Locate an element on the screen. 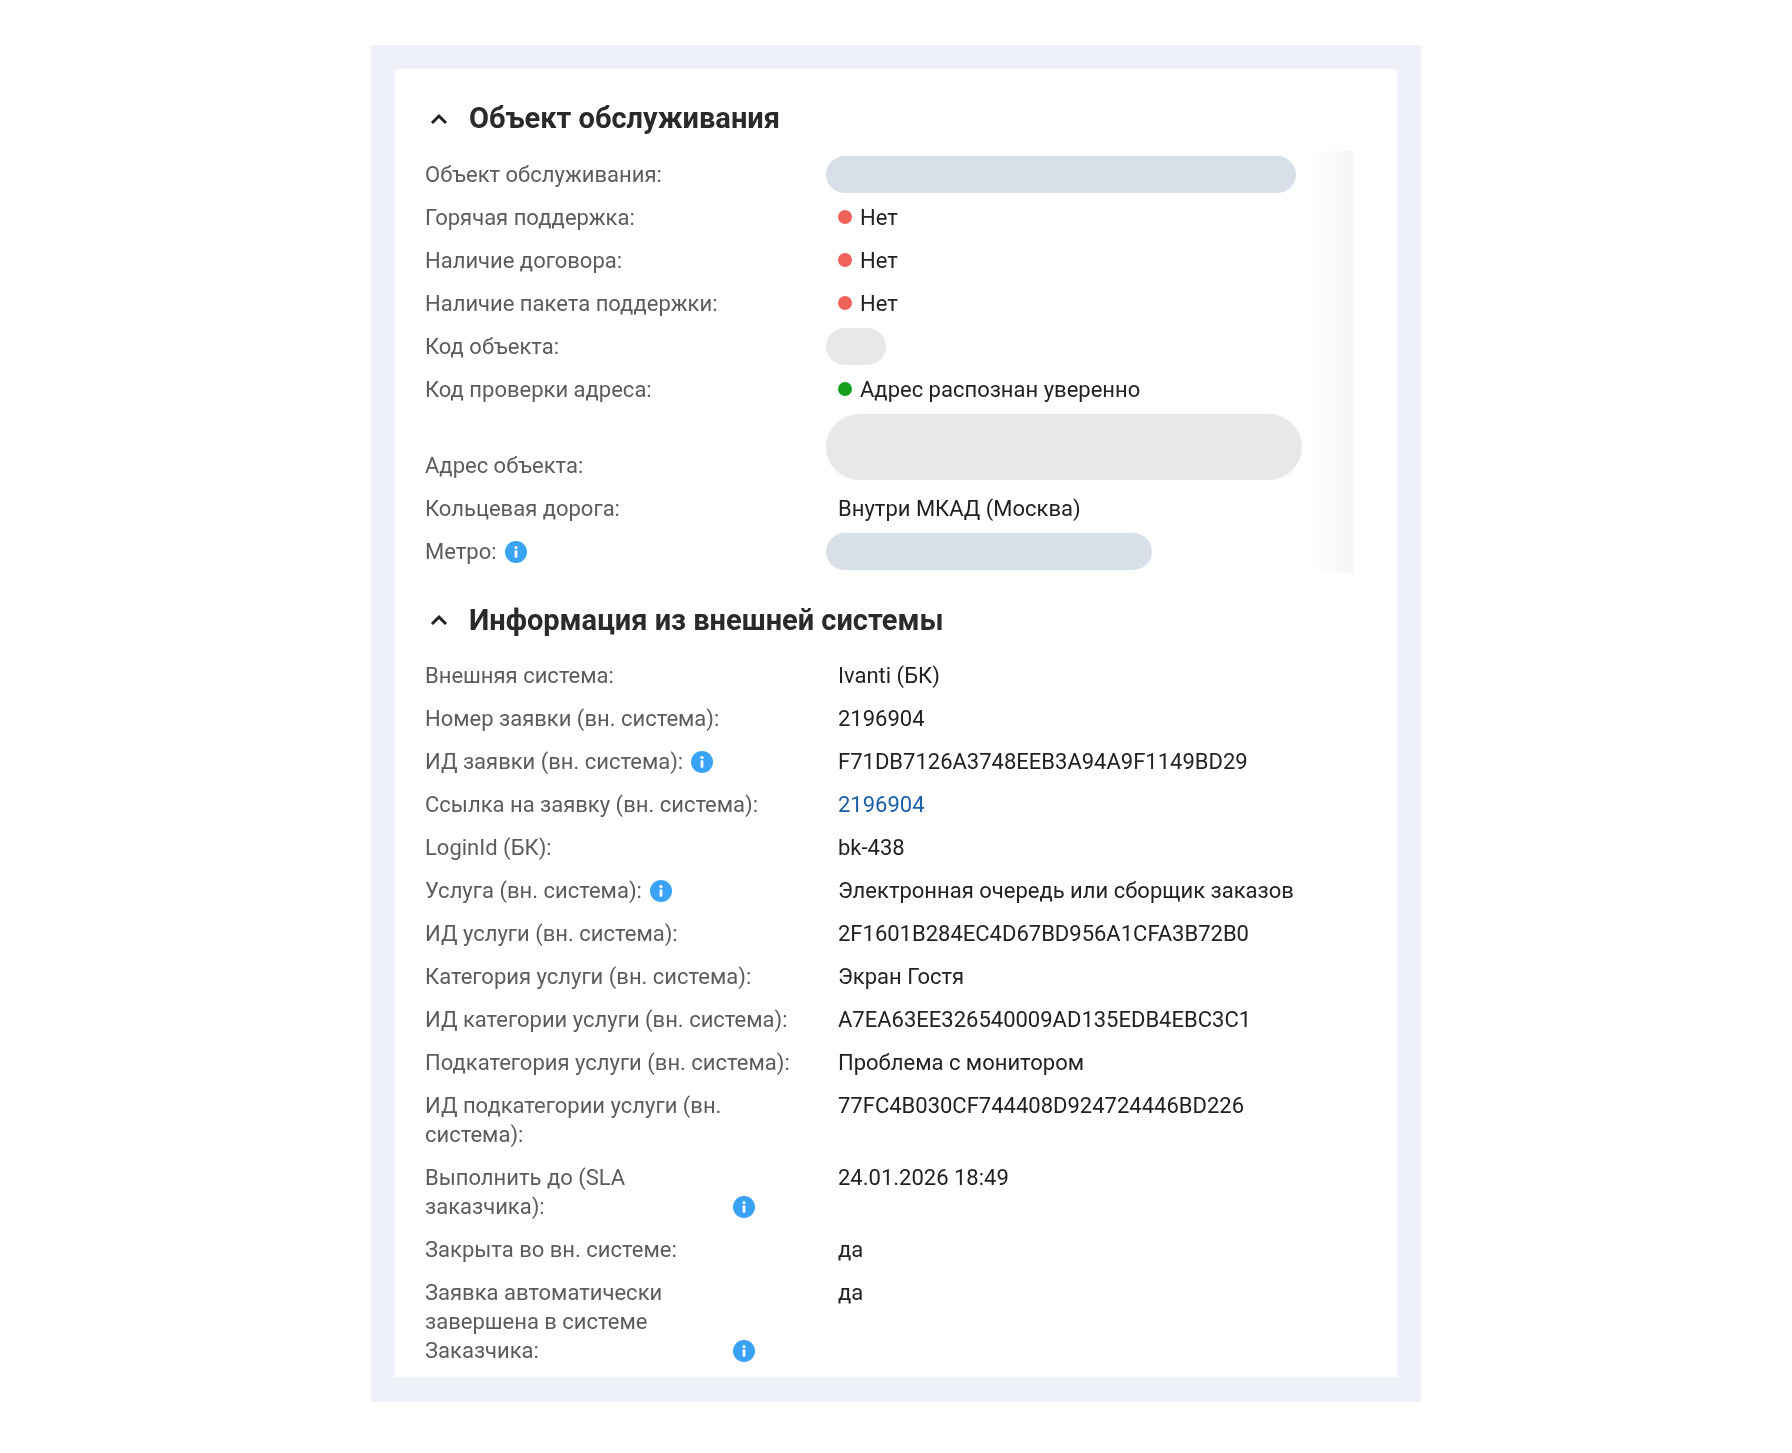 The image size is (1792, 1453). section-title: Информация из внешней системы is located at coordinates (706, 620).